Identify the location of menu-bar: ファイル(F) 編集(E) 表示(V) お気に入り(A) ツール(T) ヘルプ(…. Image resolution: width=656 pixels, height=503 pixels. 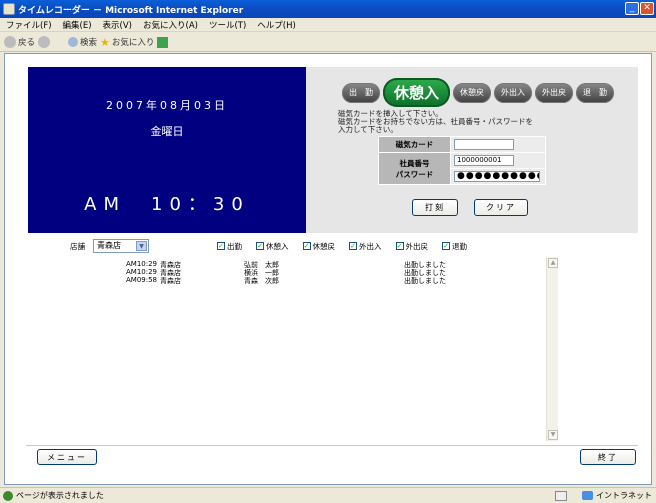
(328, 25).